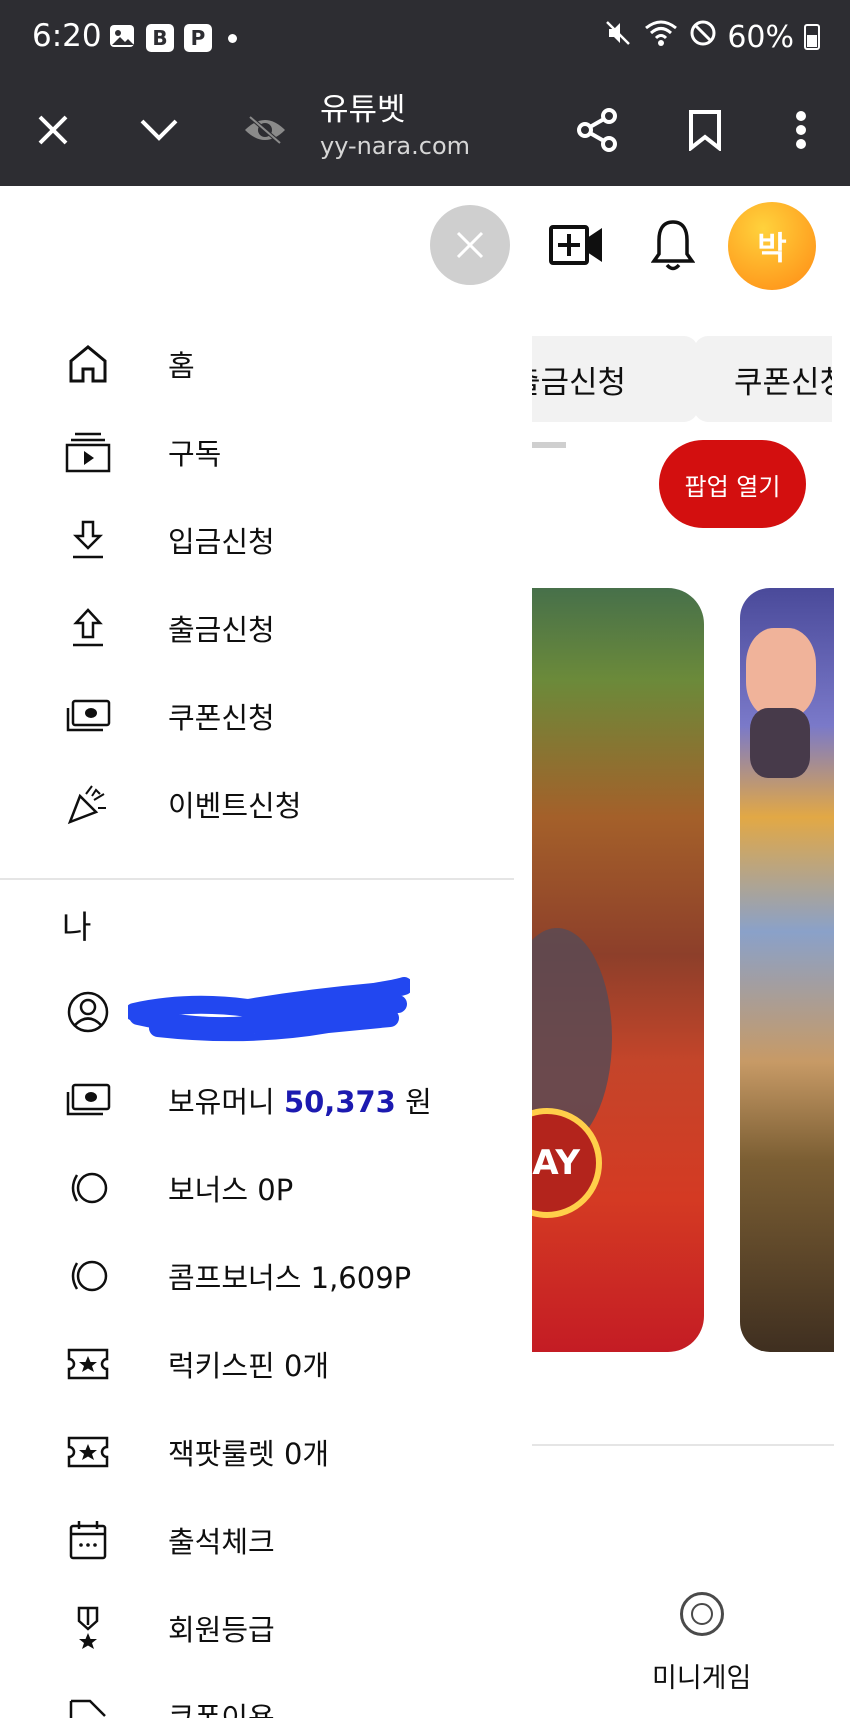 The height and width of the screenshot is (1718, 850). What do you see at coordinates (221, 1542) in the screenshot?
I see `nav-label: 출석체크` at bounding box center [221, 1542].